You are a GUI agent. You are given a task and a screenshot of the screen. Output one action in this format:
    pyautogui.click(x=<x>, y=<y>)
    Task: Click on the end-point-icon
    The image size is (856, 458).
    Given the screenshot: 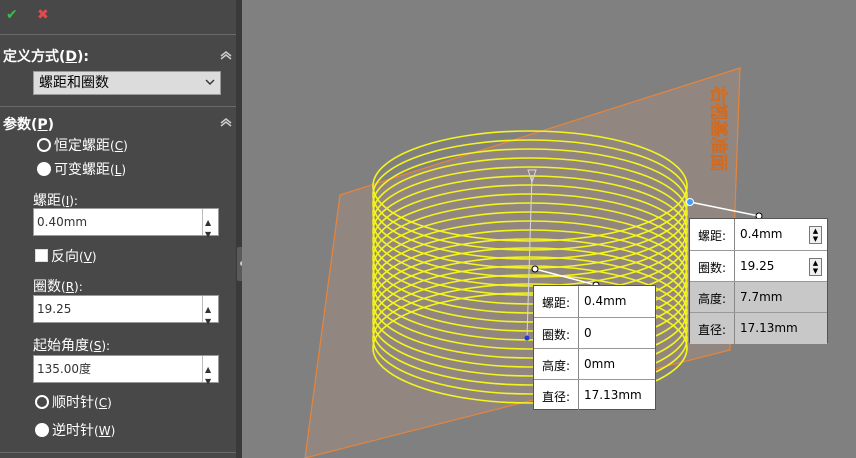 What is the action you would take?
    pyautogui.click(x=690, y=202)
    